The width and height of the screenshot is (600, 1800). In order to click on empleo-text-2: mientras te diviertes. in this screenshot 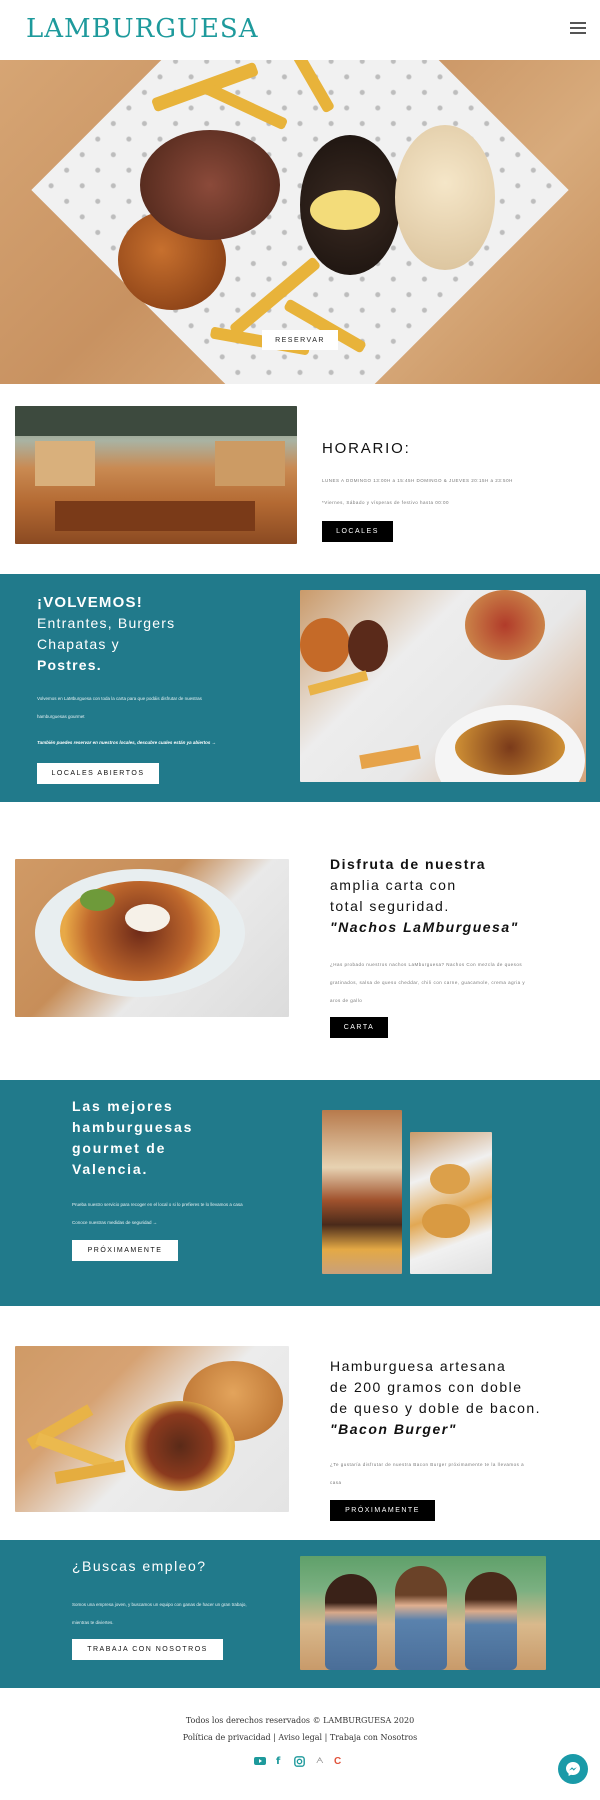, I will do `click(93, 1622)`.